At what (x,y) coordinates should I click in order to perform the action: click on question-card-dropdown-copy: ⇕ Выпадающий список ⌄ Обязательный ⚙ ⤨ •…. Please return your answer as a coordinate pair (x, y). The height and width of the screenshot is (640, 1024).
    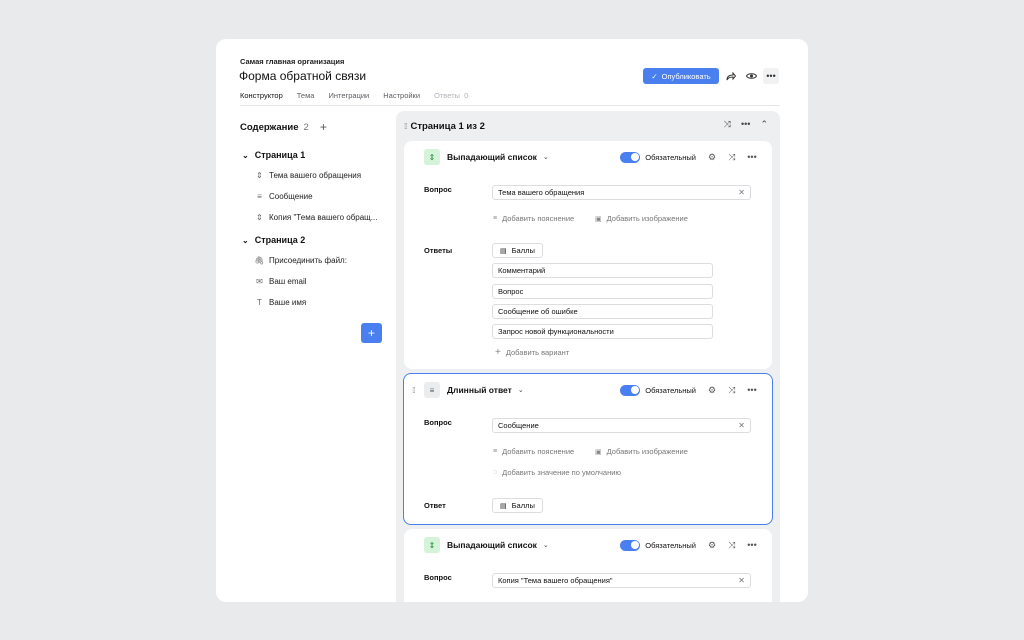
    Looking at the image, I should click on (588, 565).